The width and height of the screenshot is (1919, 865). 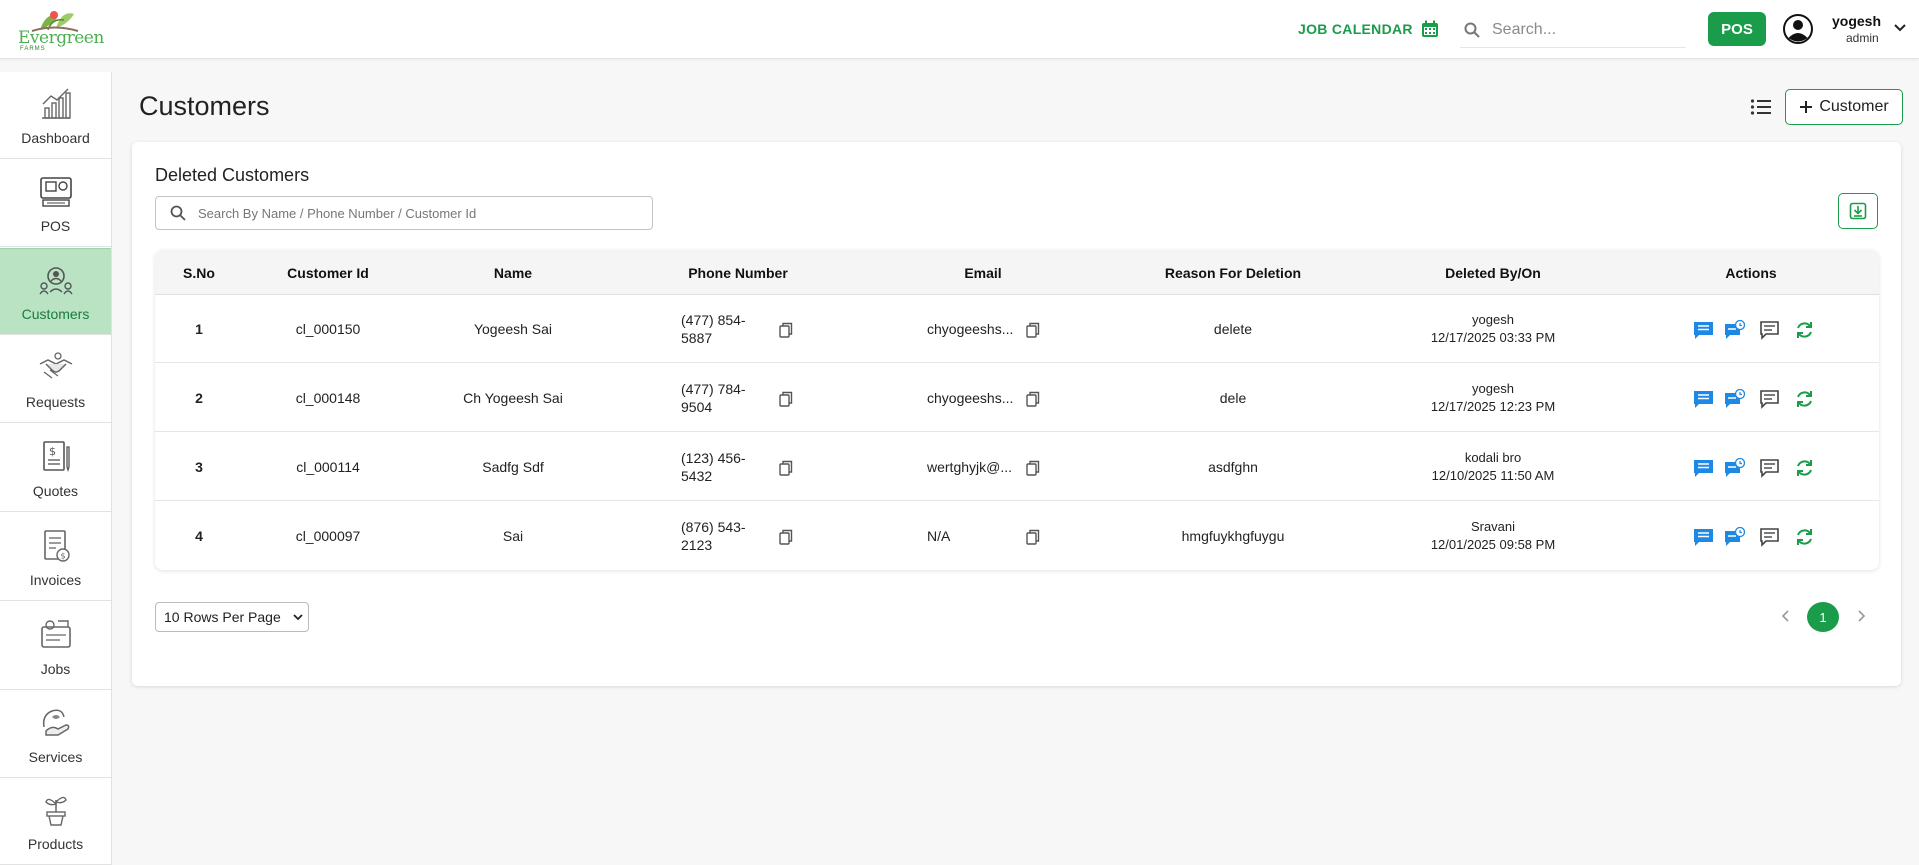 What do you see at coordinates (1493, 406) in the screenshot?
I see `deleted-on: 12/17/2025 12:23 PM` at bounding box center [1493, 406].